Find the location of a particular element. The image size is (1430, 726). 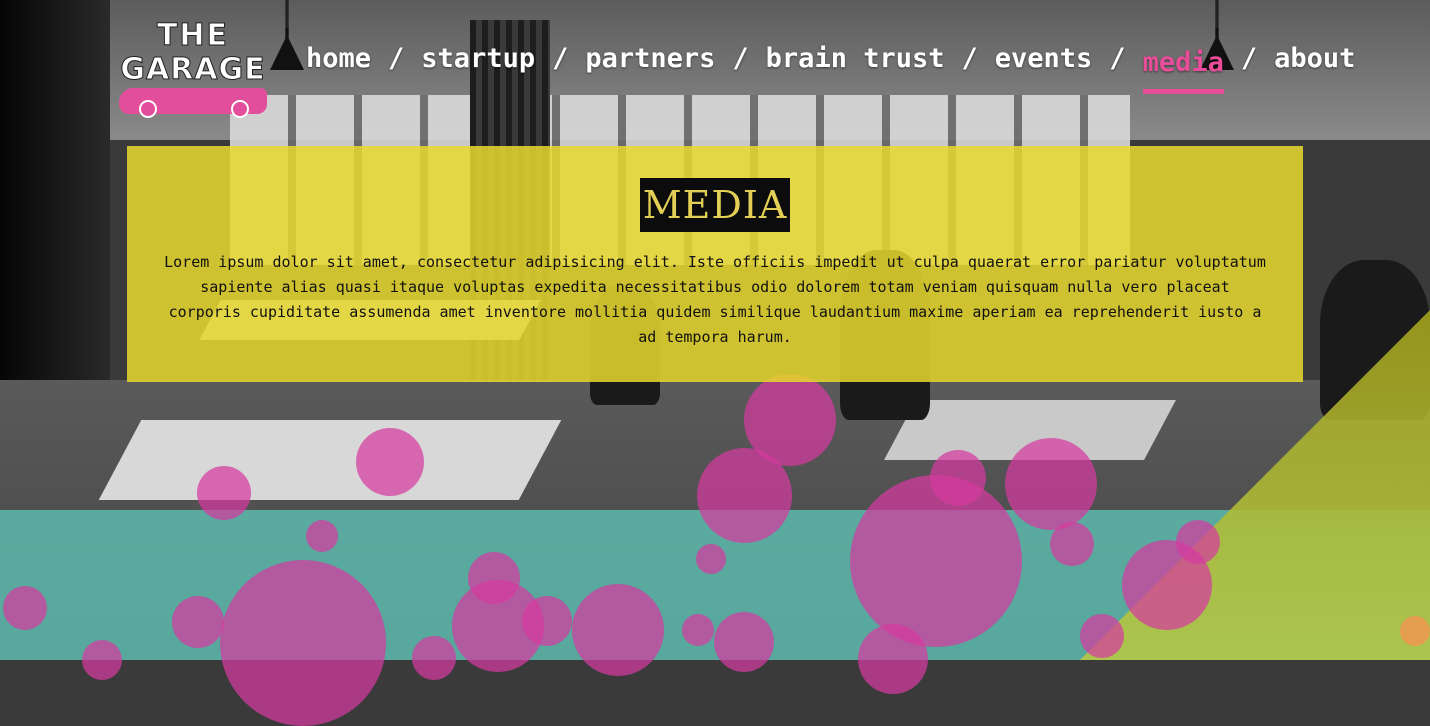

nav-link-events: events is located at coordinates (1044, 58).